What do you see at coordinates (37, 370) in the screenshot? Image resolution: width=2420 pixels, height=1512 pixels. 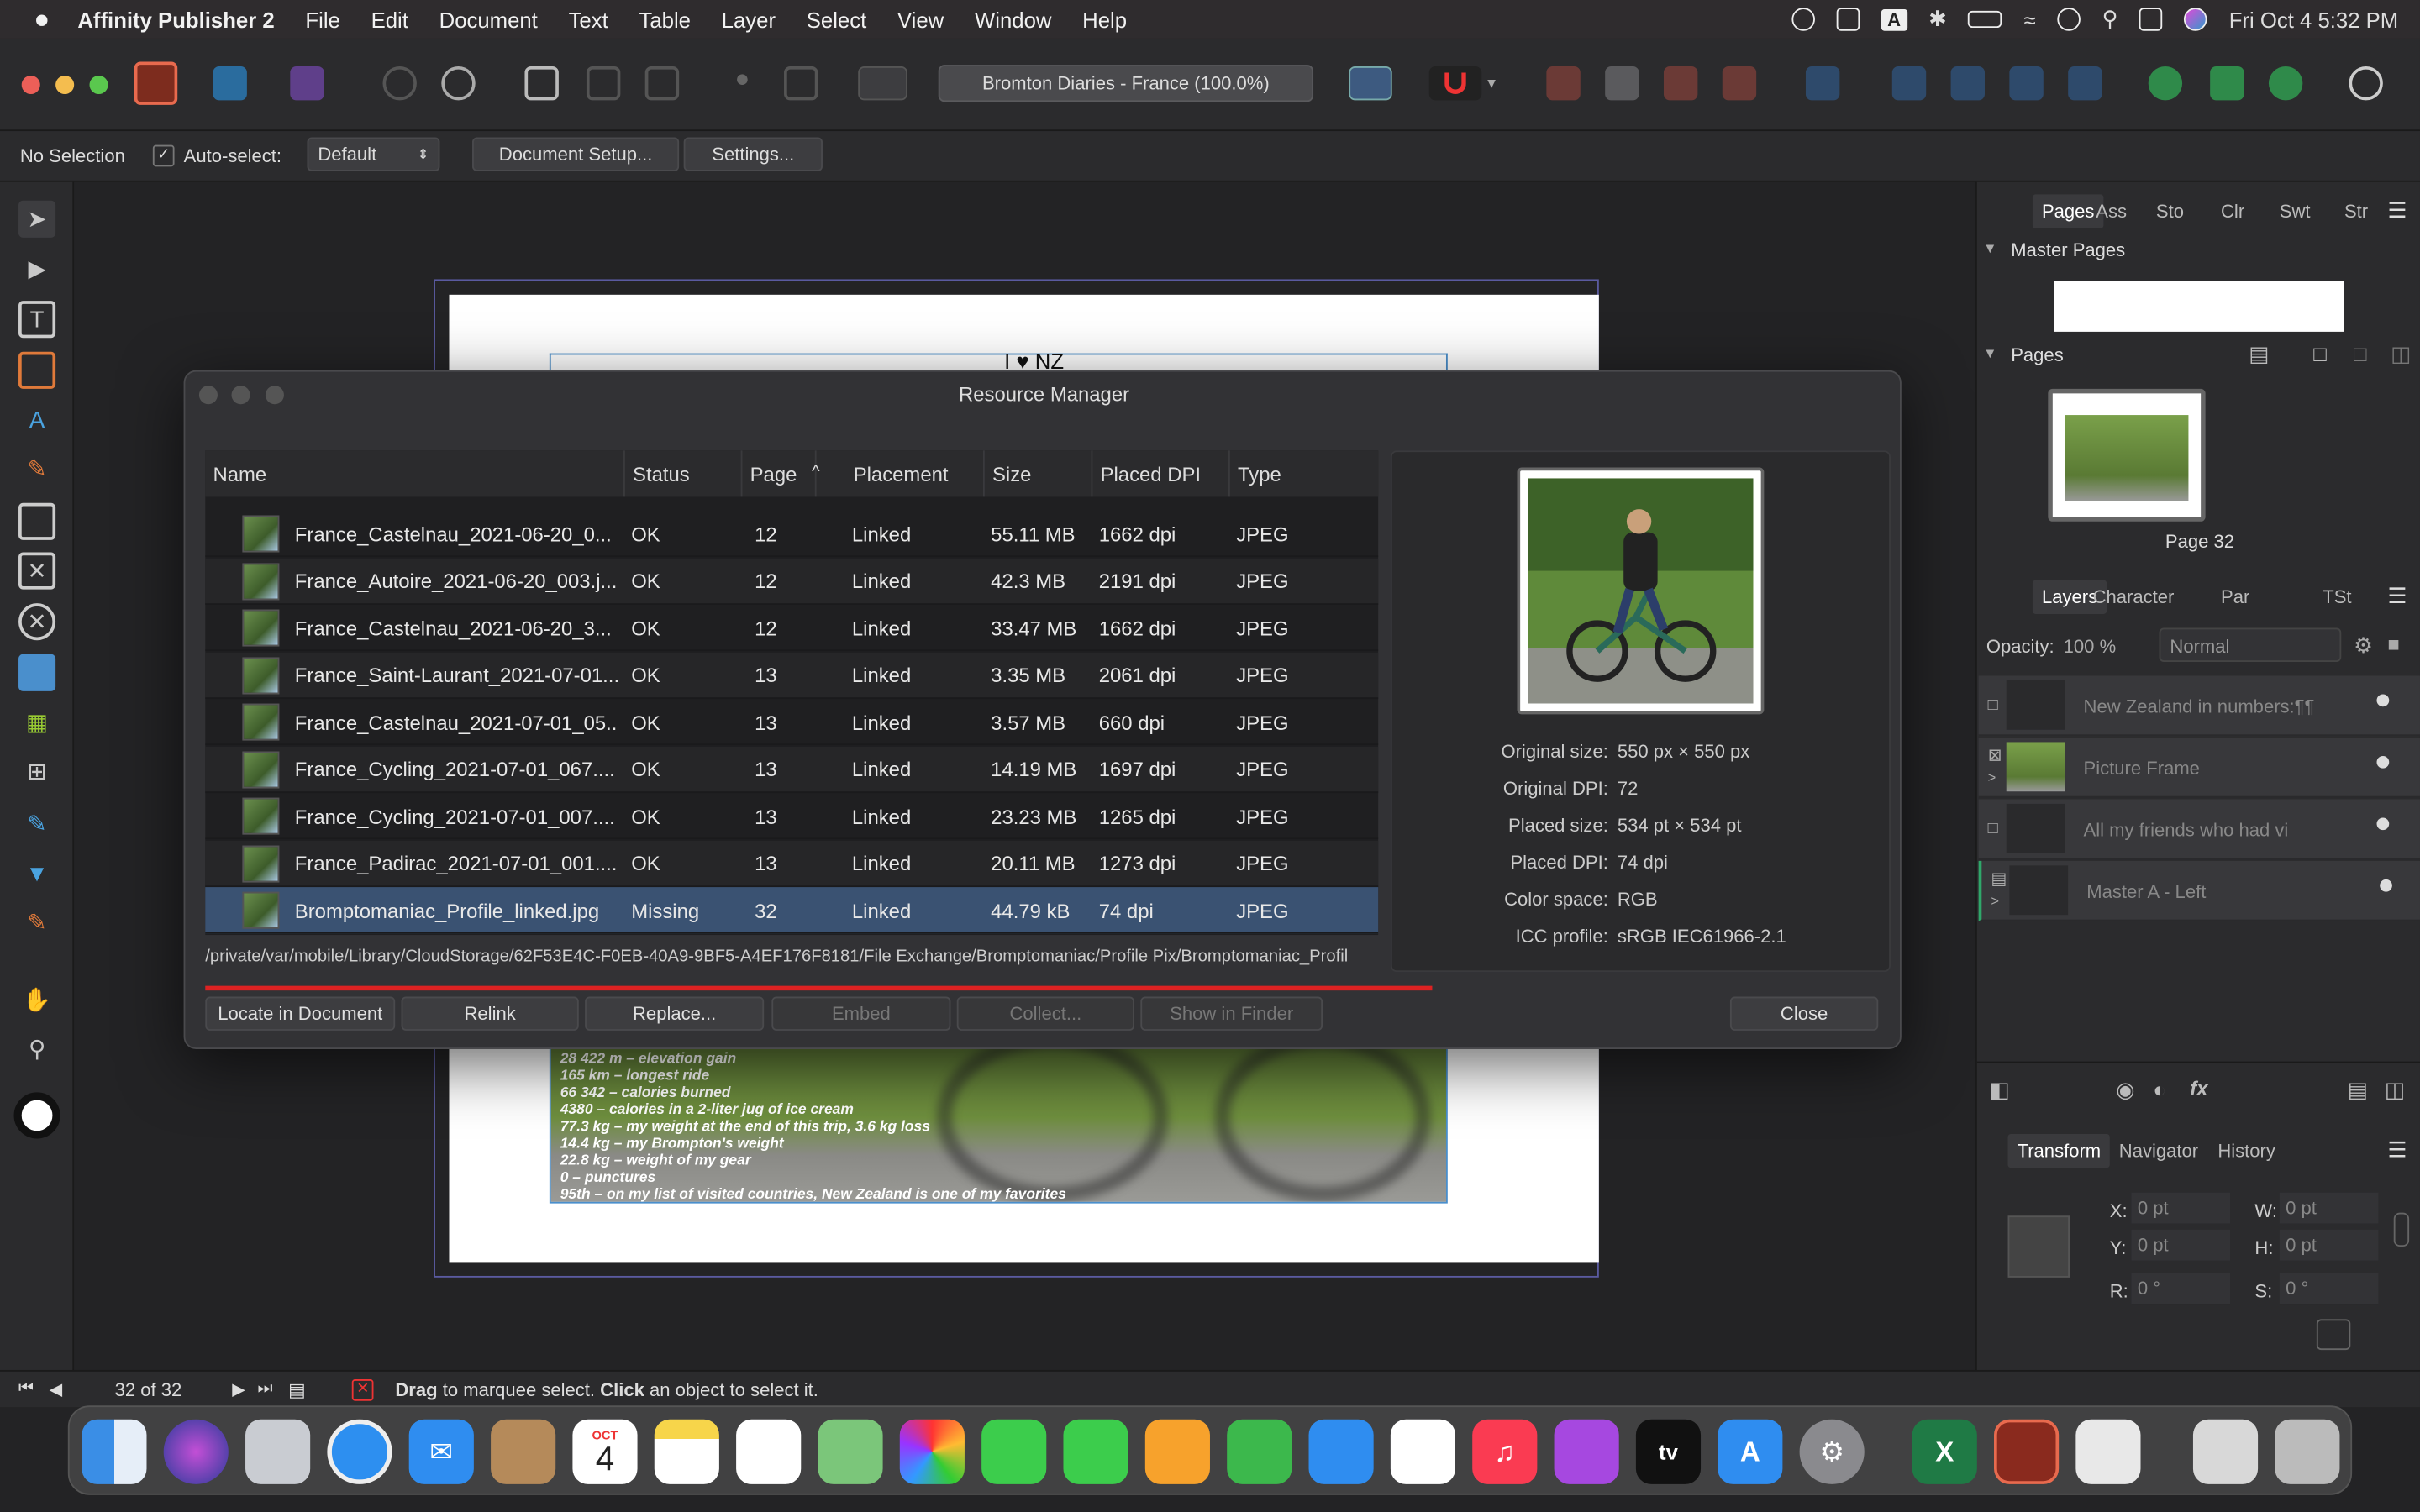 I see `table-tool-icon` at bounding box center [37, 370].